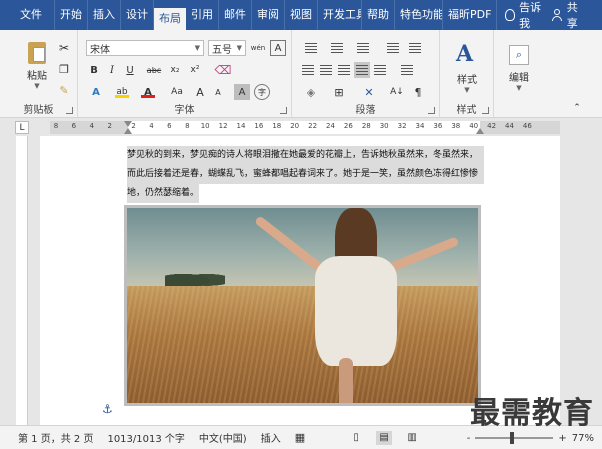 The height and width of the screenshot is (449, 602). Describe the element at coordinates (393, 48) in the screenshot. I see `decrease-indent-button` at that location.